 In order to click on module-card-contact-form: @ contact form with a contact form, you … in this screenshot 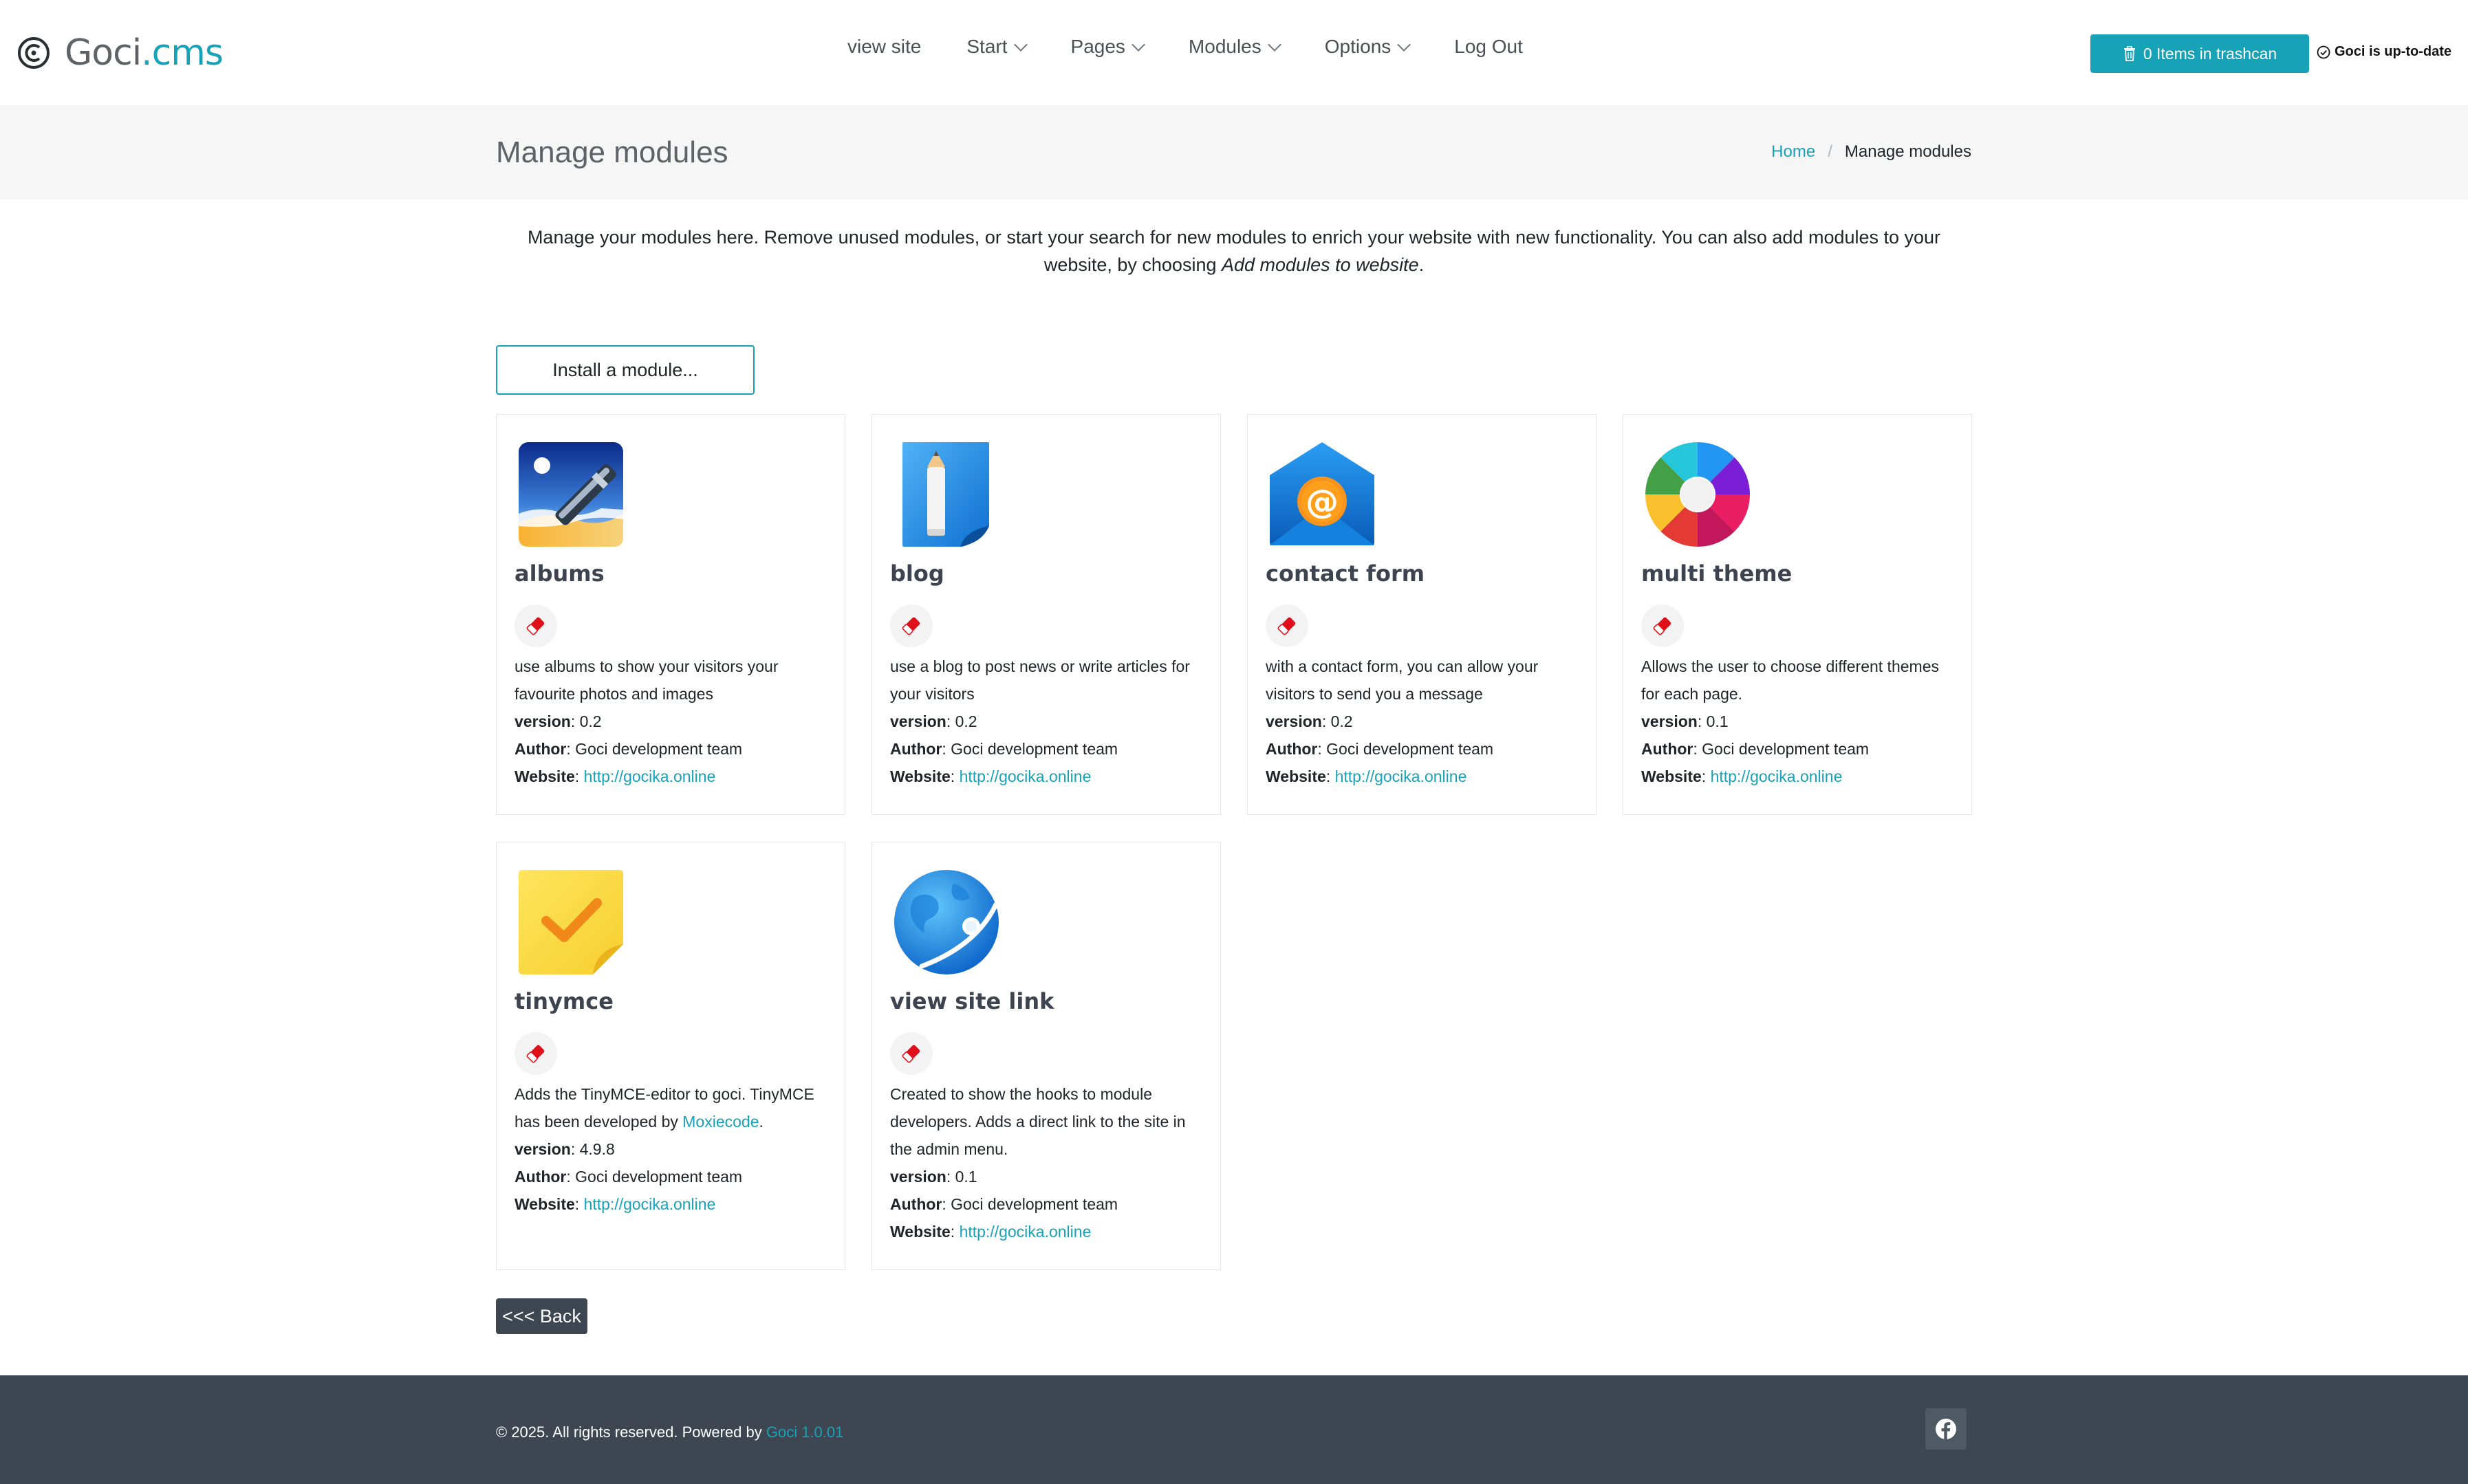, I will do `click(1421, 614)`.